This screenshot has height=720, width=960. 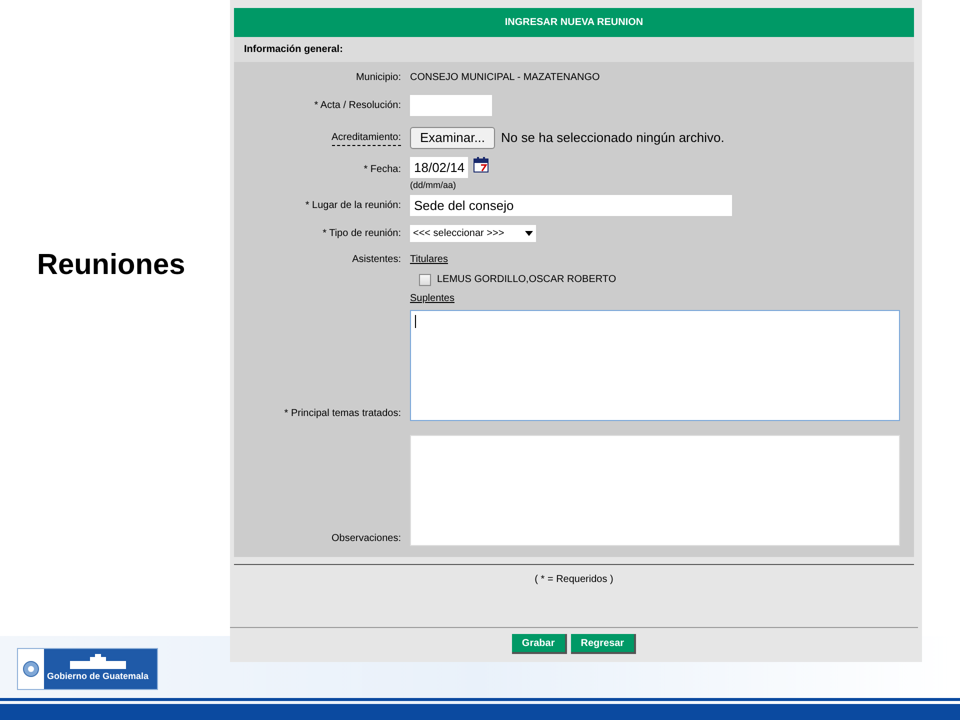 I want to click on section-heading: Información general:, so click(x=293, y=50).